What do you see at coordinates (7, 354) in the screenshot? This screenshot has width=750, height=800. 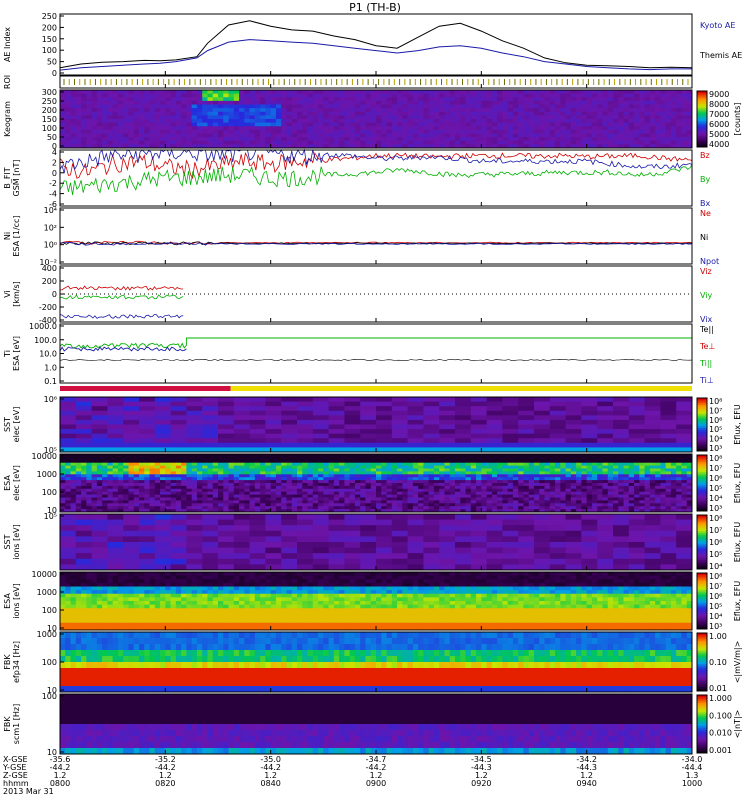 I see `temperature-ylabel: Ti` at bounding box center [7, 354].